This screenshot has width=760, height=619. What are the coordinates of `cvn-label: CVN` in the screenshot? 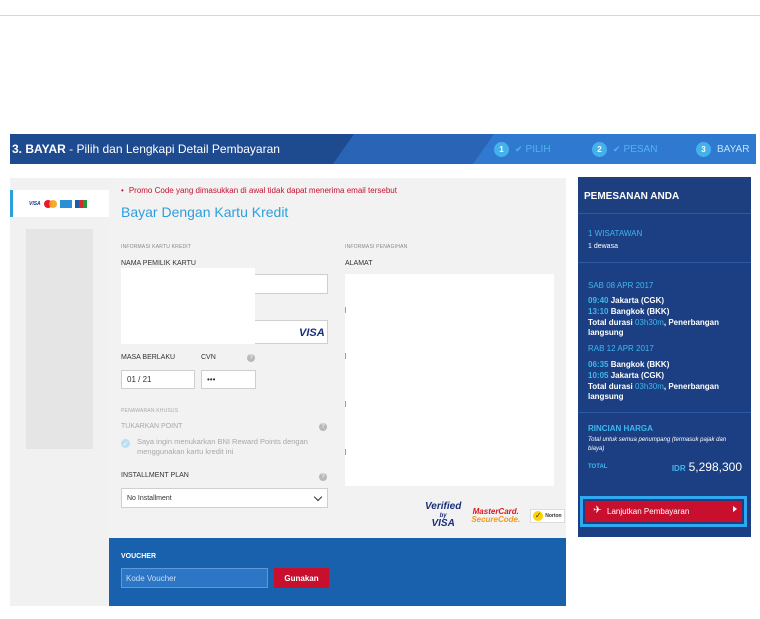 It's located at (208, 357).